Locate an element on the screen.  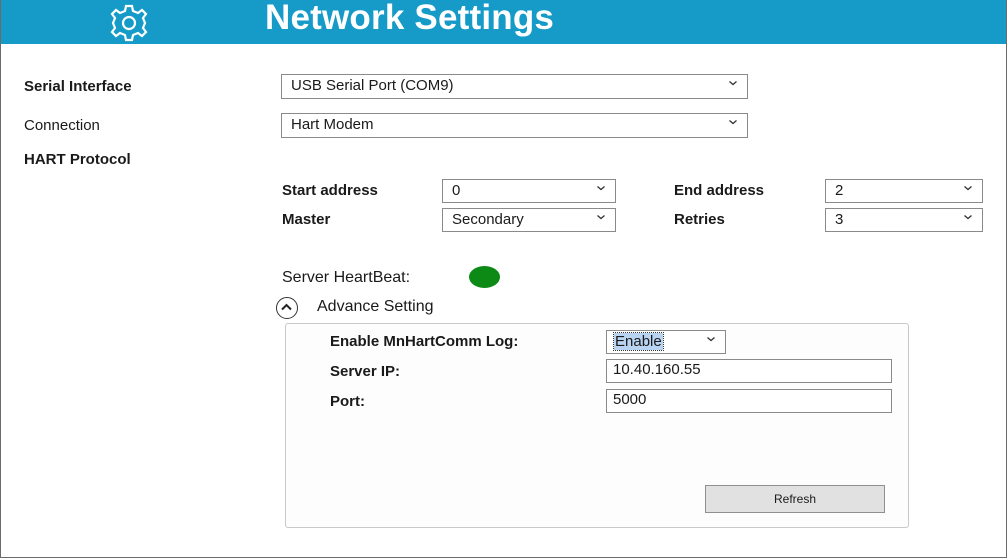
retries-dropdown: 3 is located at coordinates (904, 220).